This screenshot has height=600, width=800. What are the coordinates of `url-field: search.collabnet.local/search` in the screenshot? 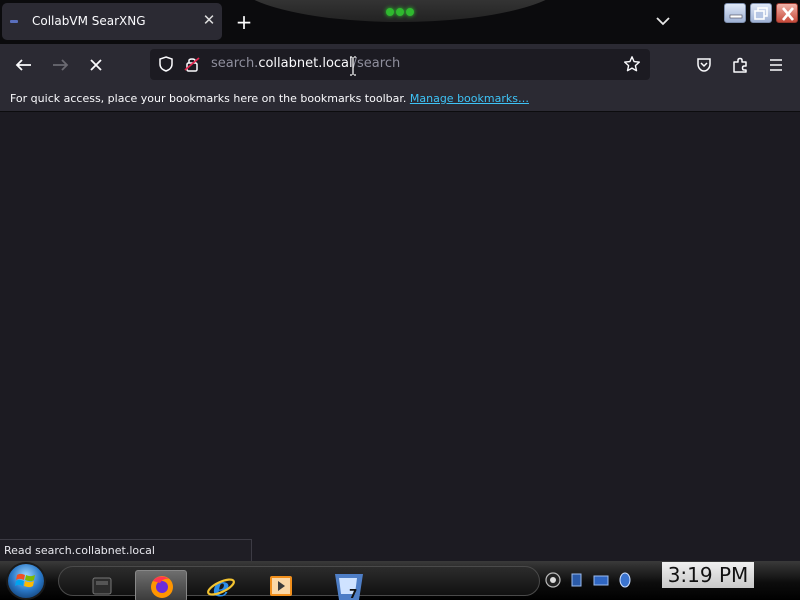 It's located at (305, 63).